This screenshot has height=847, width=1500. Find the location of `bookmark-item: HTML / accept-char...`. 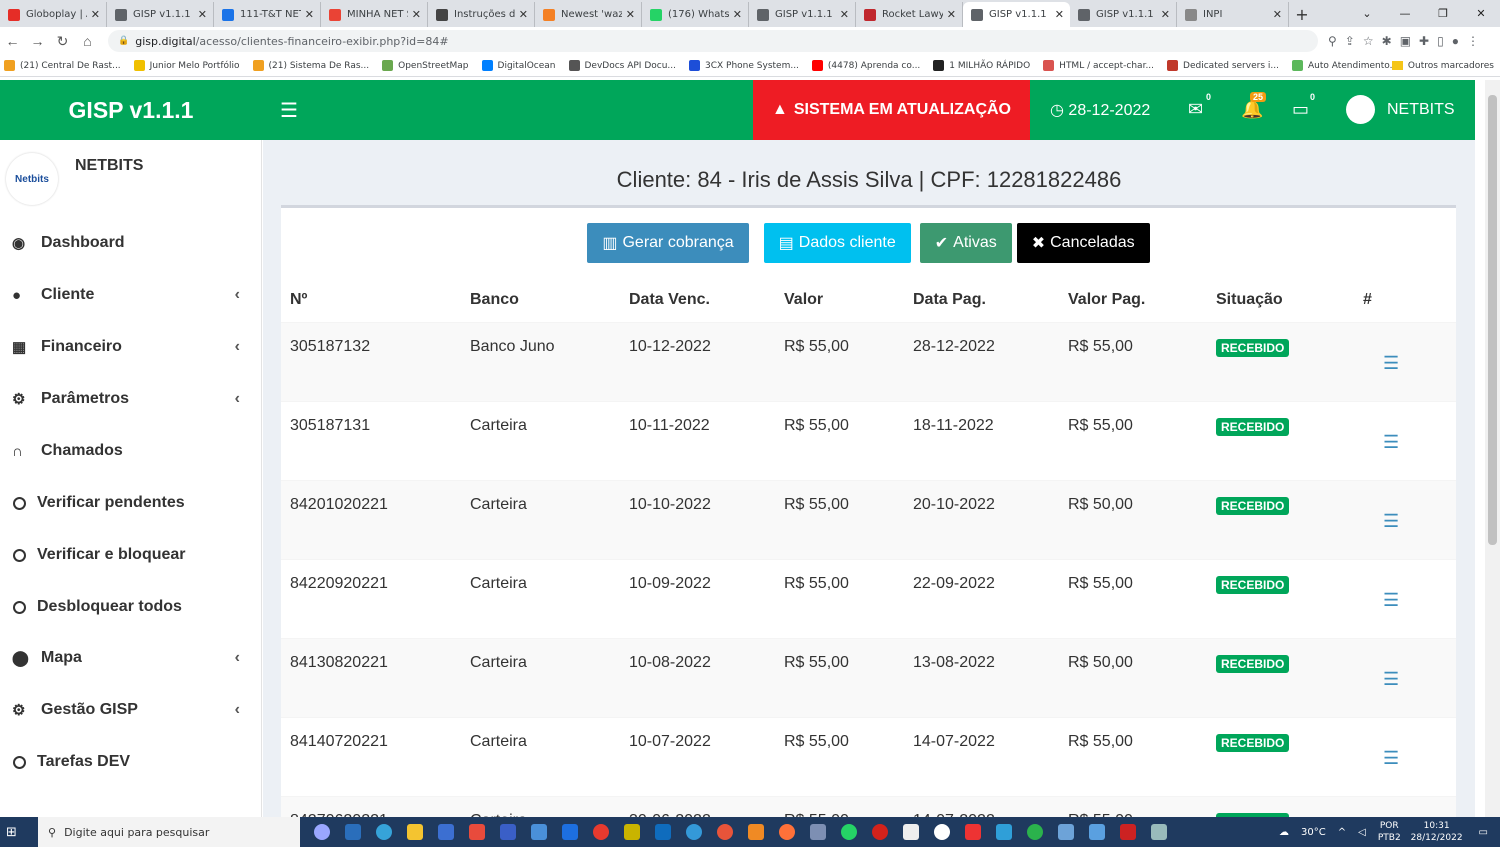

bookmark-item: HTML / accept-char... is located at coordinates (1098, 65).